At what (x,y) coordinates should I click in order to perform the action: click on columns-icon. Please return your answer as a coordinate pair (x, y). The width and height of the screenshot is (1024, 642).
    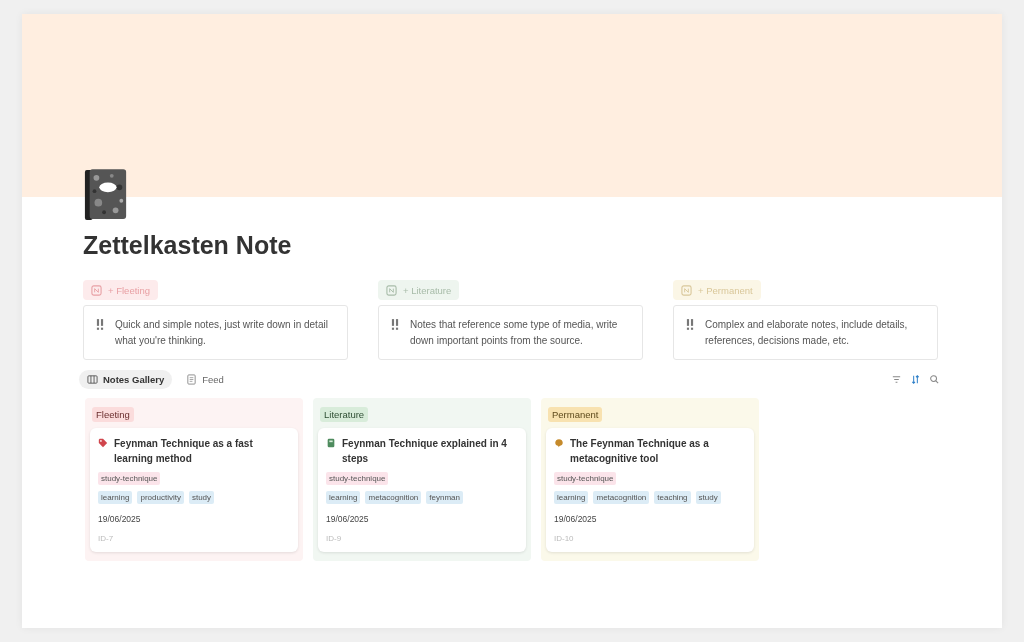
    Looking at the image, I should click on (92, 379).